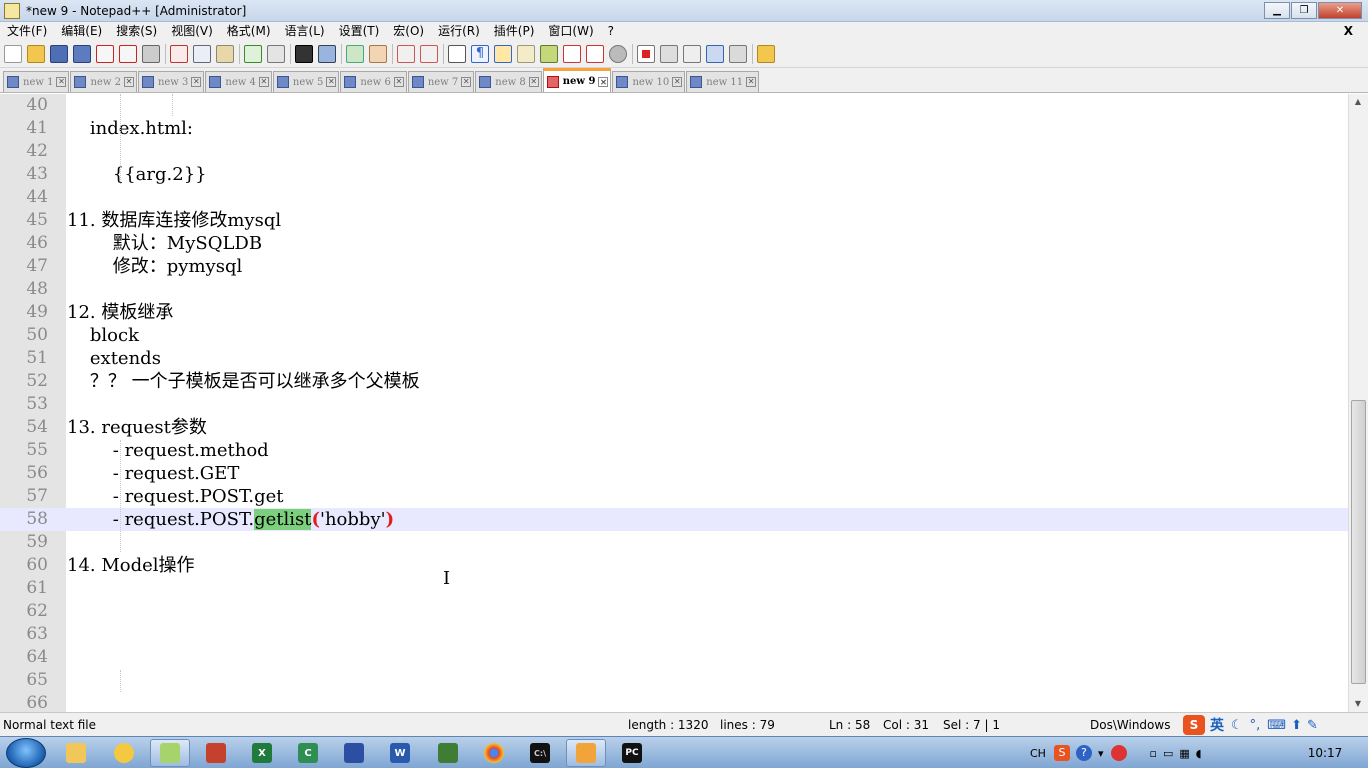 Image resolution: width=1368 pixels, height=769 pixels. Describe the element at coordinates (136, 31) in the screenshot. I see `menu-search: 搜索(S)` at that location.